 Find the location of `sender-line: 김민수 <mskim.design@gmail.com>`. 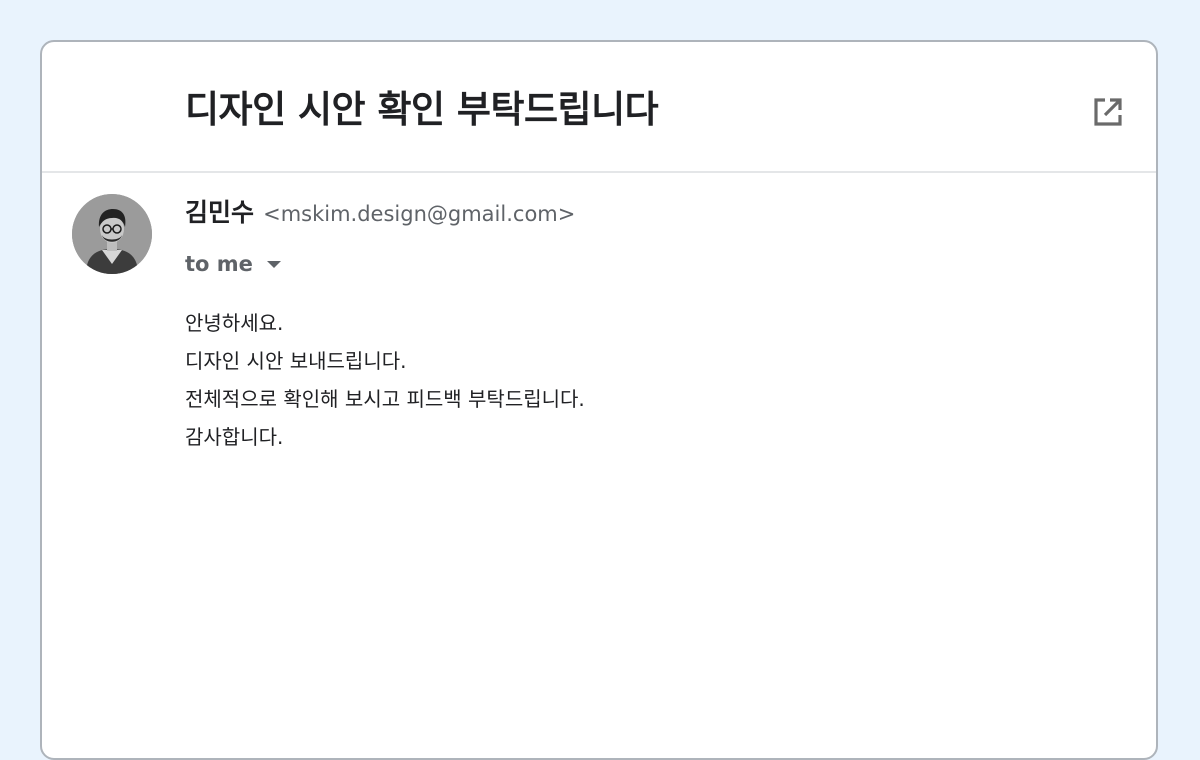

sender-line: 김민수 <mskim.design@gmail.com> is located at coordinates (380, 214).